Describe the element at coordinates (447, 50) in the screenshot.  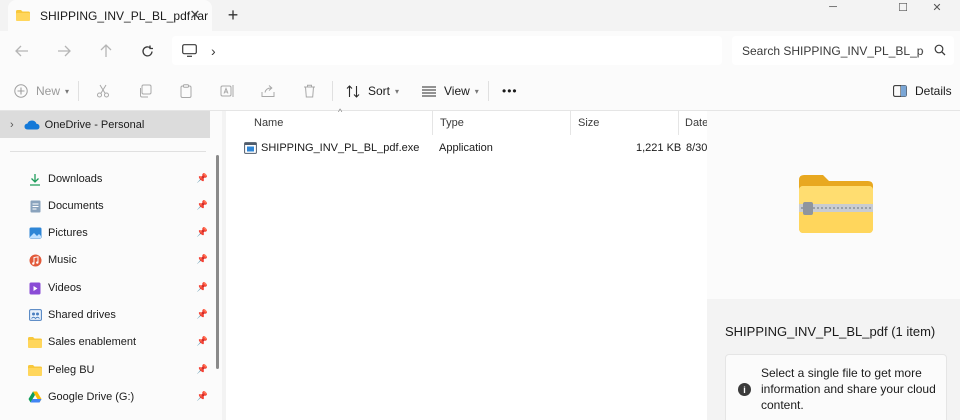
I see `address-input: ›` at that location.